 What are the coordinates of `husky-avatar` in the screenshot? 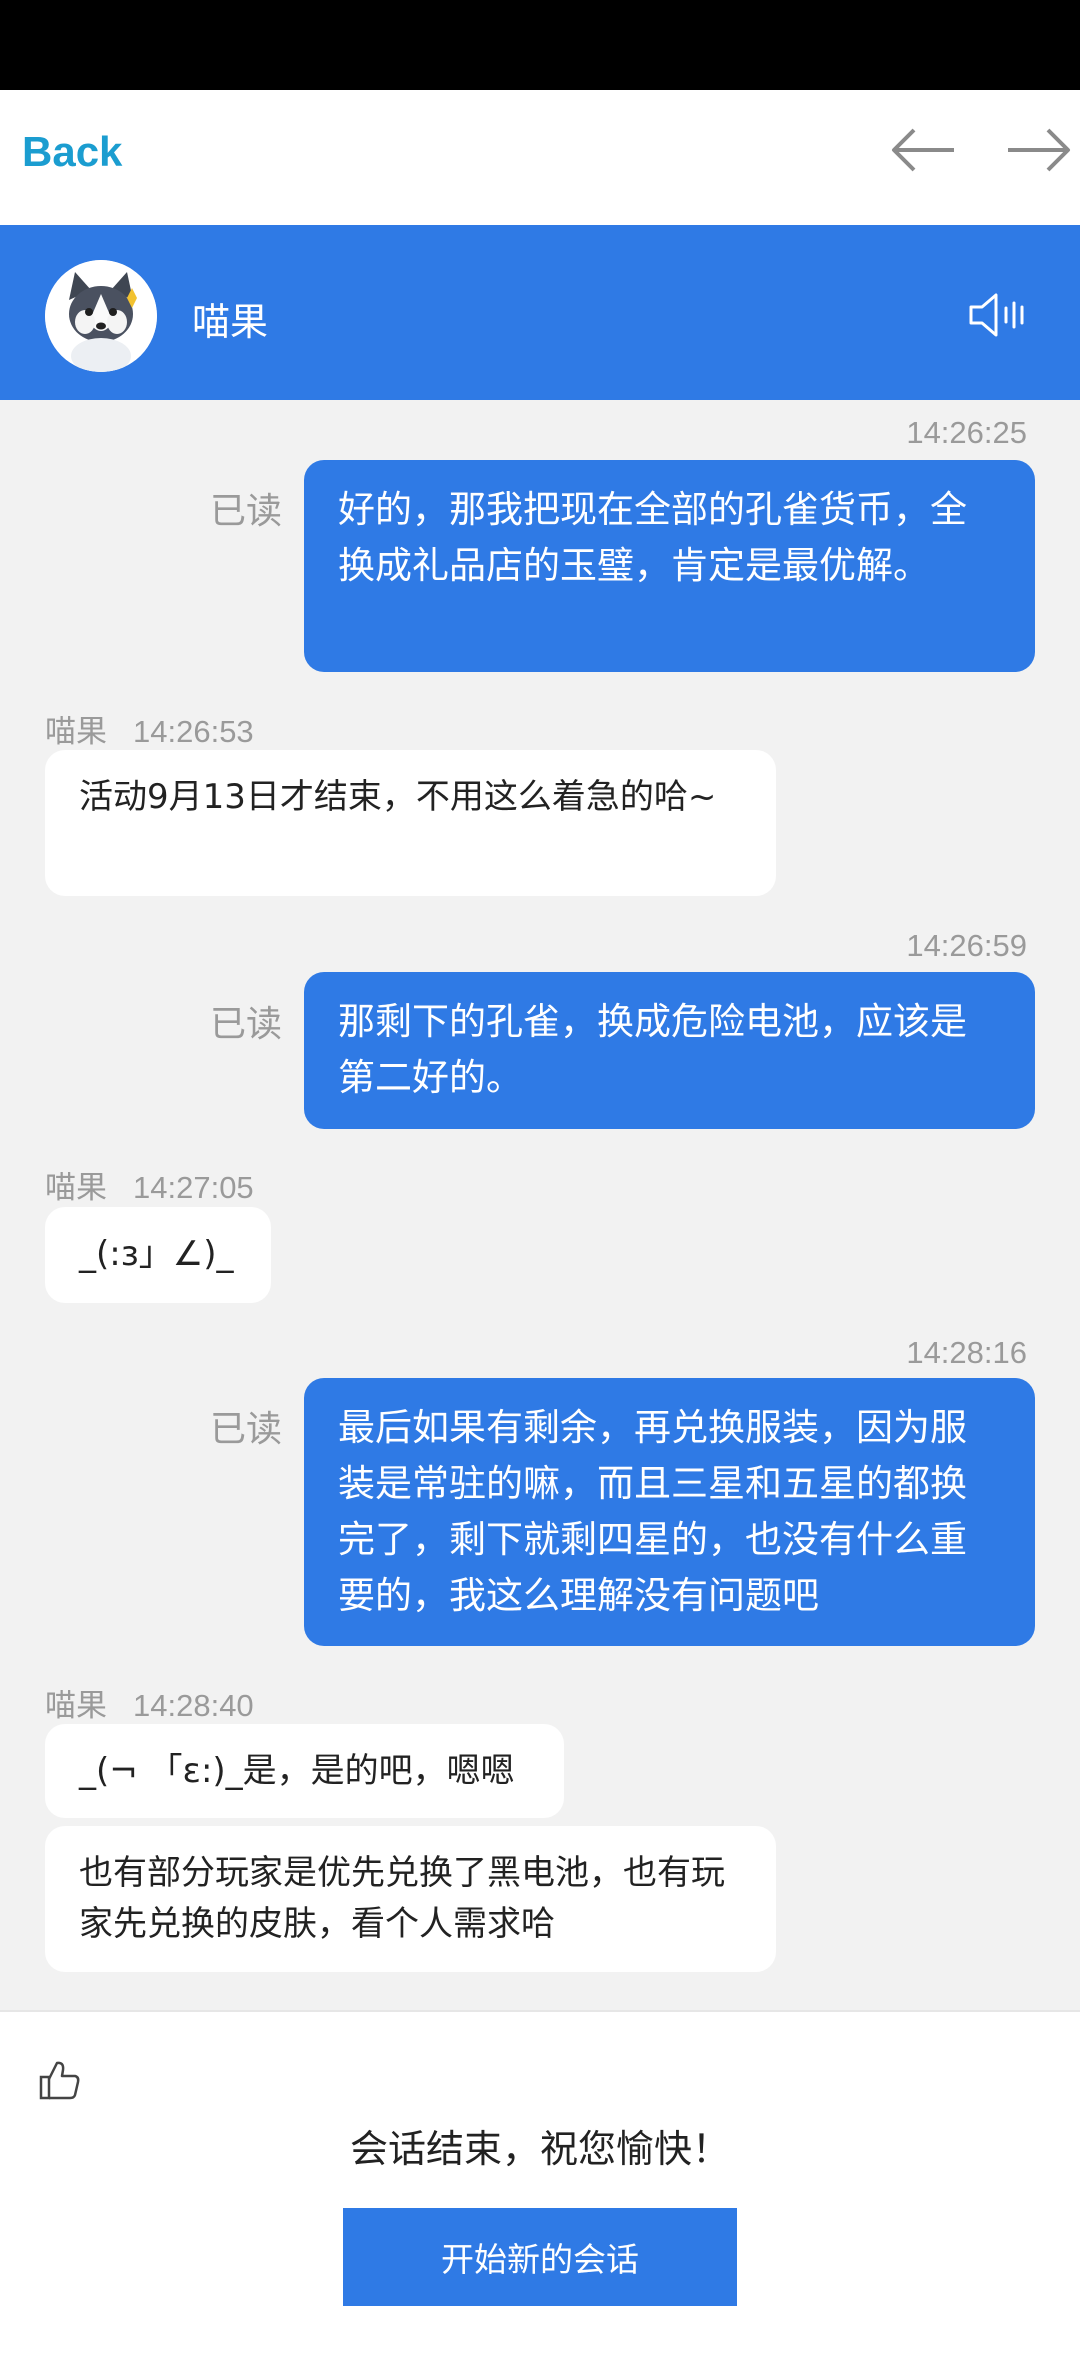 It's located at (101, 316).